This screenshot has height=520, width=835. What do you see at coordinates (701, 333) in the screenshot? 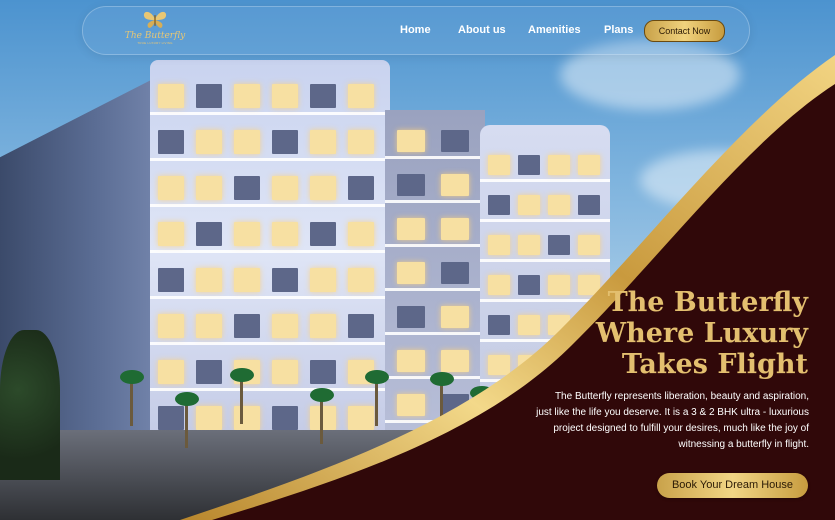
I see `headline-line: Where Luxury` at bounding box center [701, 333].